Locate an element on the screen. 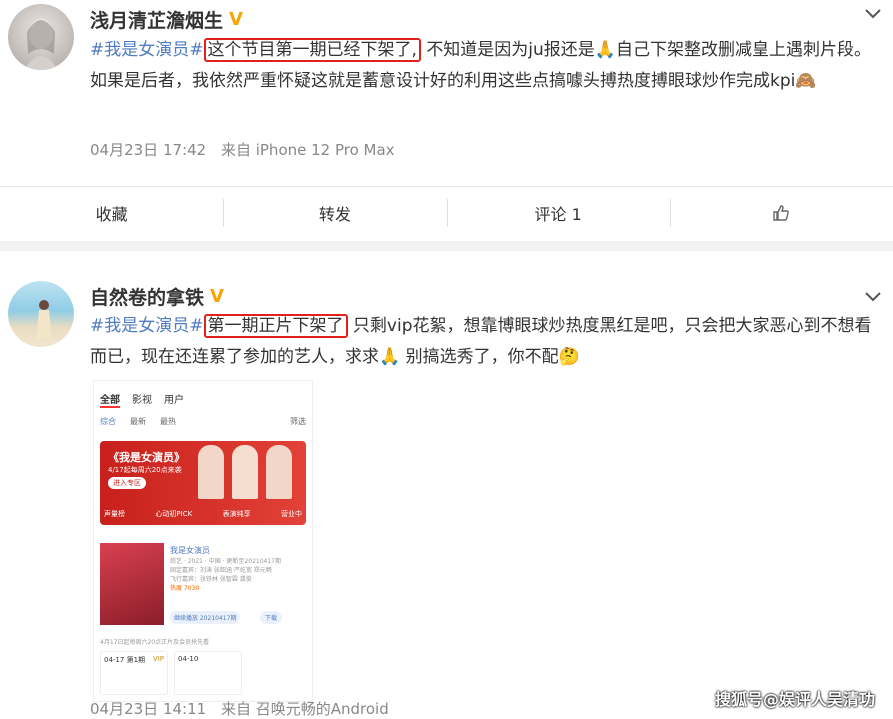  show-poster is located at coordinates (132, 584).